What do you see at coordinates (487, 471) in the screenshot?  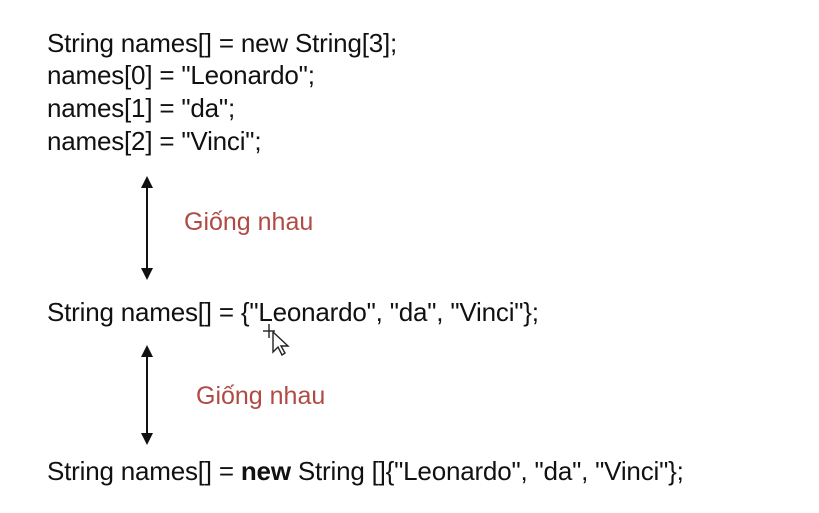 I see `code-line-6-suffix: String []{"Leonardo", "da", "Vinci"};` at bounding box center [487, 471].